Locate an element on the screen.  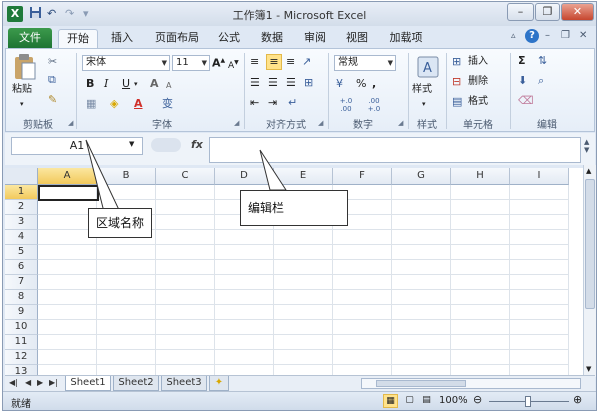
callout-formula-bar: 编辑栏 is located at coordinates (294, 208).